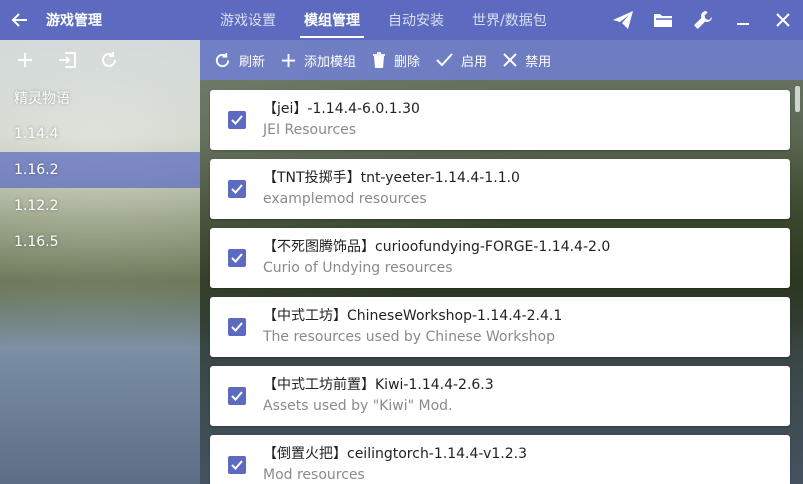  What do you see at coordinates (358, 268) in the screenshot?
I see `mod-description: Curio of Undying resources` at bounding box center [358, 268].